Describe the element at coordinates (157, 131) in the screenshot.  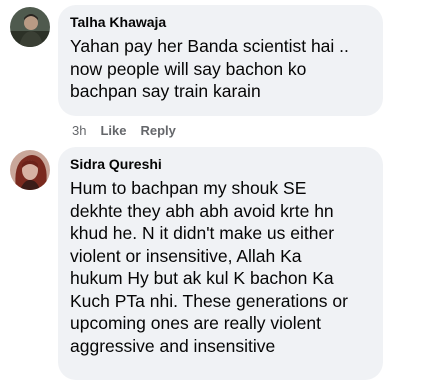
I see `reply-button: Reply` at that location.